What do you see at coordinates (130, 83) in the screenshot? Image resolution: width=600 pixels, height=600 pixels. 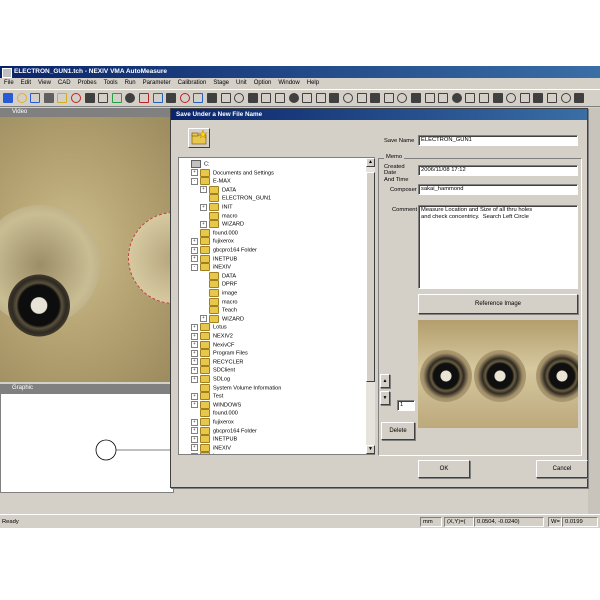 I see `menu-item-run: Run` at bounding box center [130, 83].